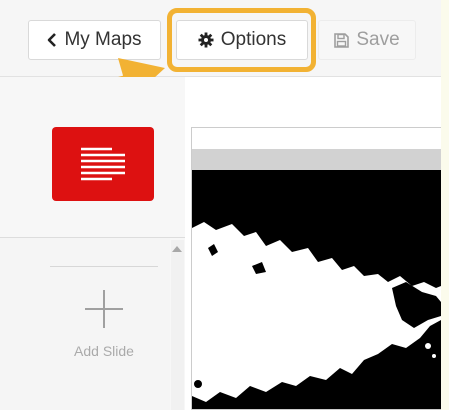  Describe the element at coordinates (104, 351) in the screenshot. I see `add-slide-label: Add Slide` at that location.